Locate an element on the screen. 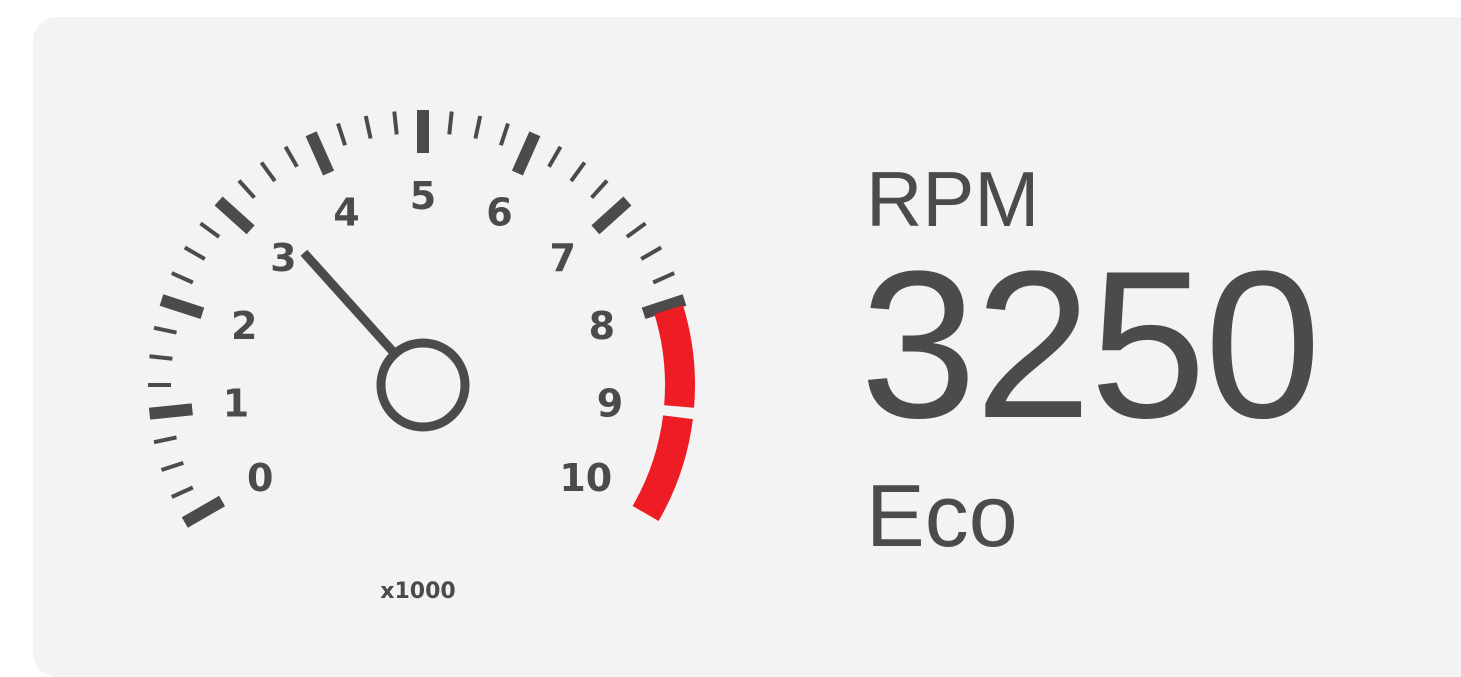 The image size is (1461, 677). gauge-scale-label: 8 is located at coordinates (602, 326).